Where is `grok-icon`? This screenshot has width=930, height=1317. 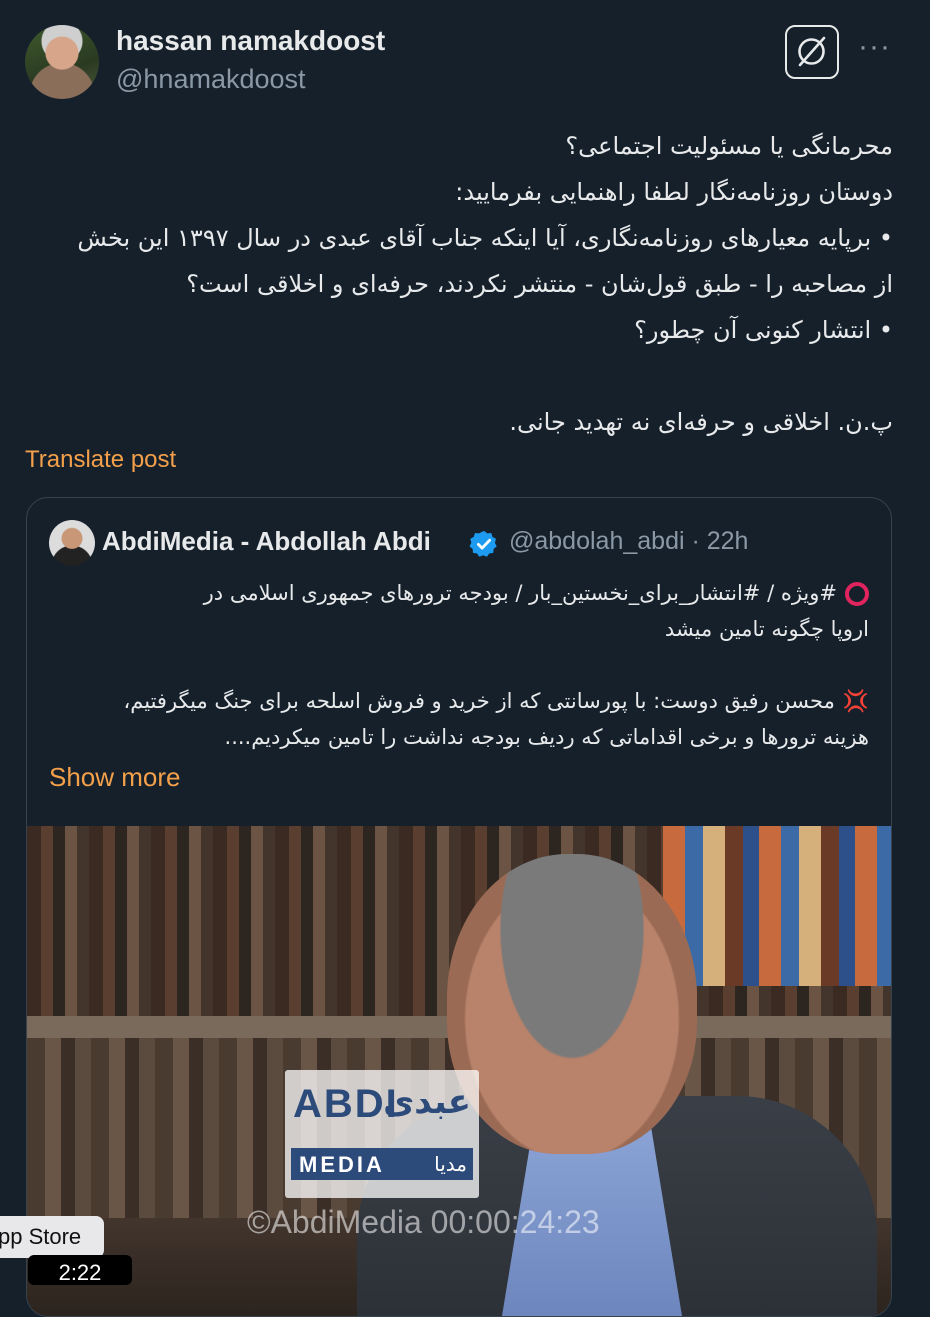
grok-icon is located at coordinates (812, 51).